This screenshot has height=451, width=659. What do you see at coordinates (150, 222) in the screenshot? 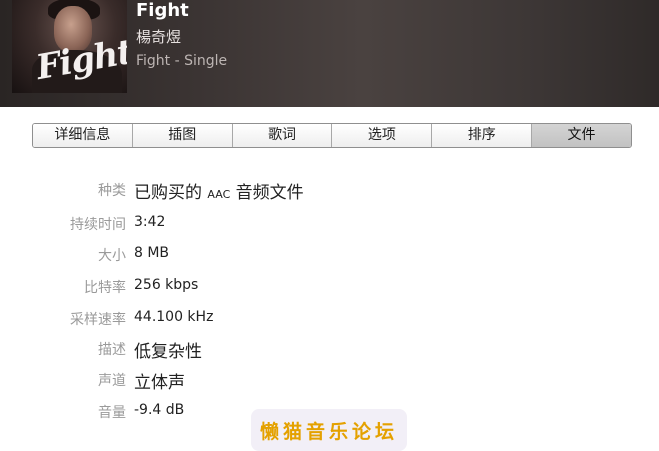
I see `duration-value: 3:42` at bounding box center [150, 222].